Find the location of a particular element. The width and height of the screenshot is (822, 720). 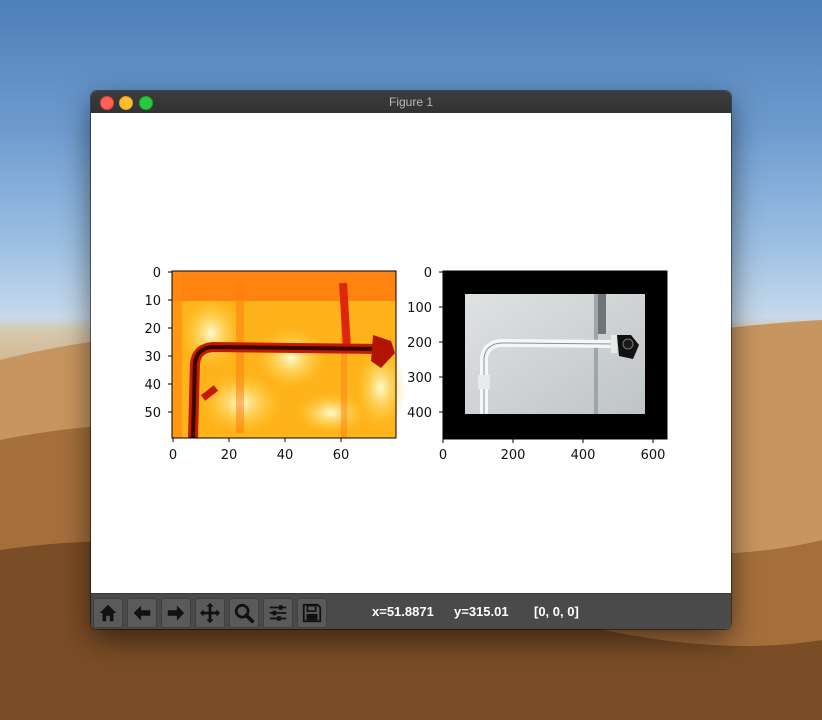

right-y-tick-label: 200 is located at coordinates (419, 343).